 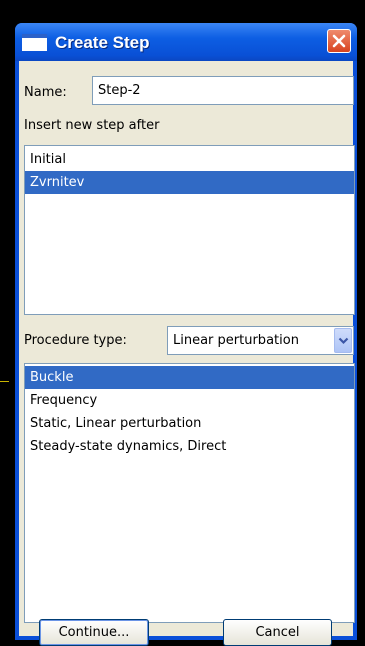 What do you see at coordinates (189, 159) in the screenshot?
I see `list-item-step: Initial` at bounding box center [189, 159].